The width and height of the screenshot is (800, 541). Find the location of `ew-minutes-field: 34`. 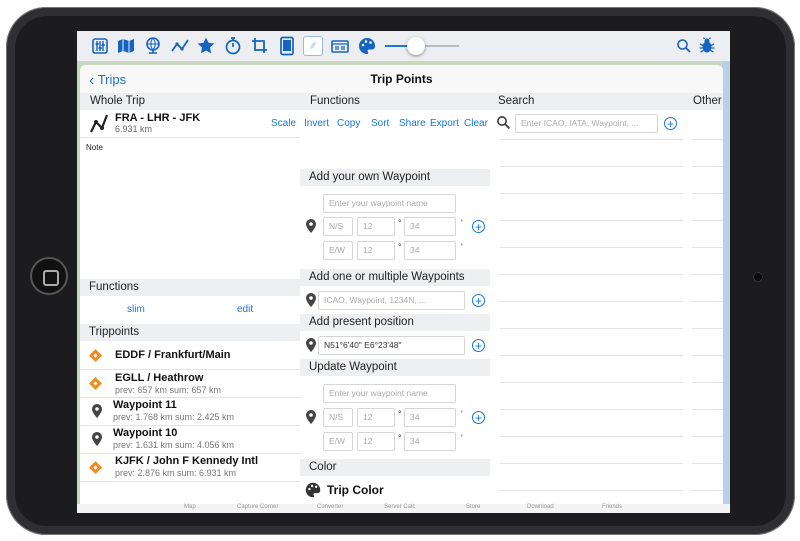

ew-minutes-field: 34 is located at coordinates (430, 250).